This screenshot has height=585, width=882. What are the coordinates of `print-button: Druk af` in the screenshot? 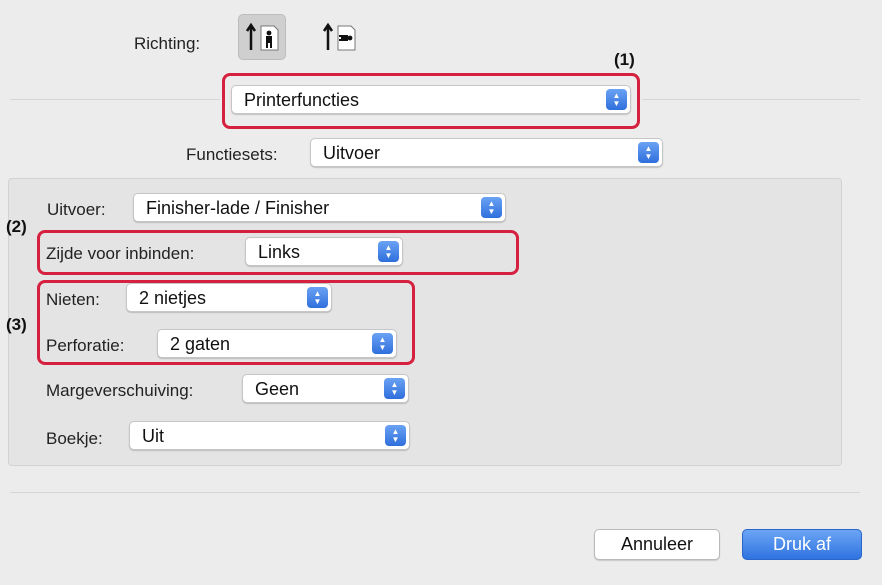 It's located at (802, 544).